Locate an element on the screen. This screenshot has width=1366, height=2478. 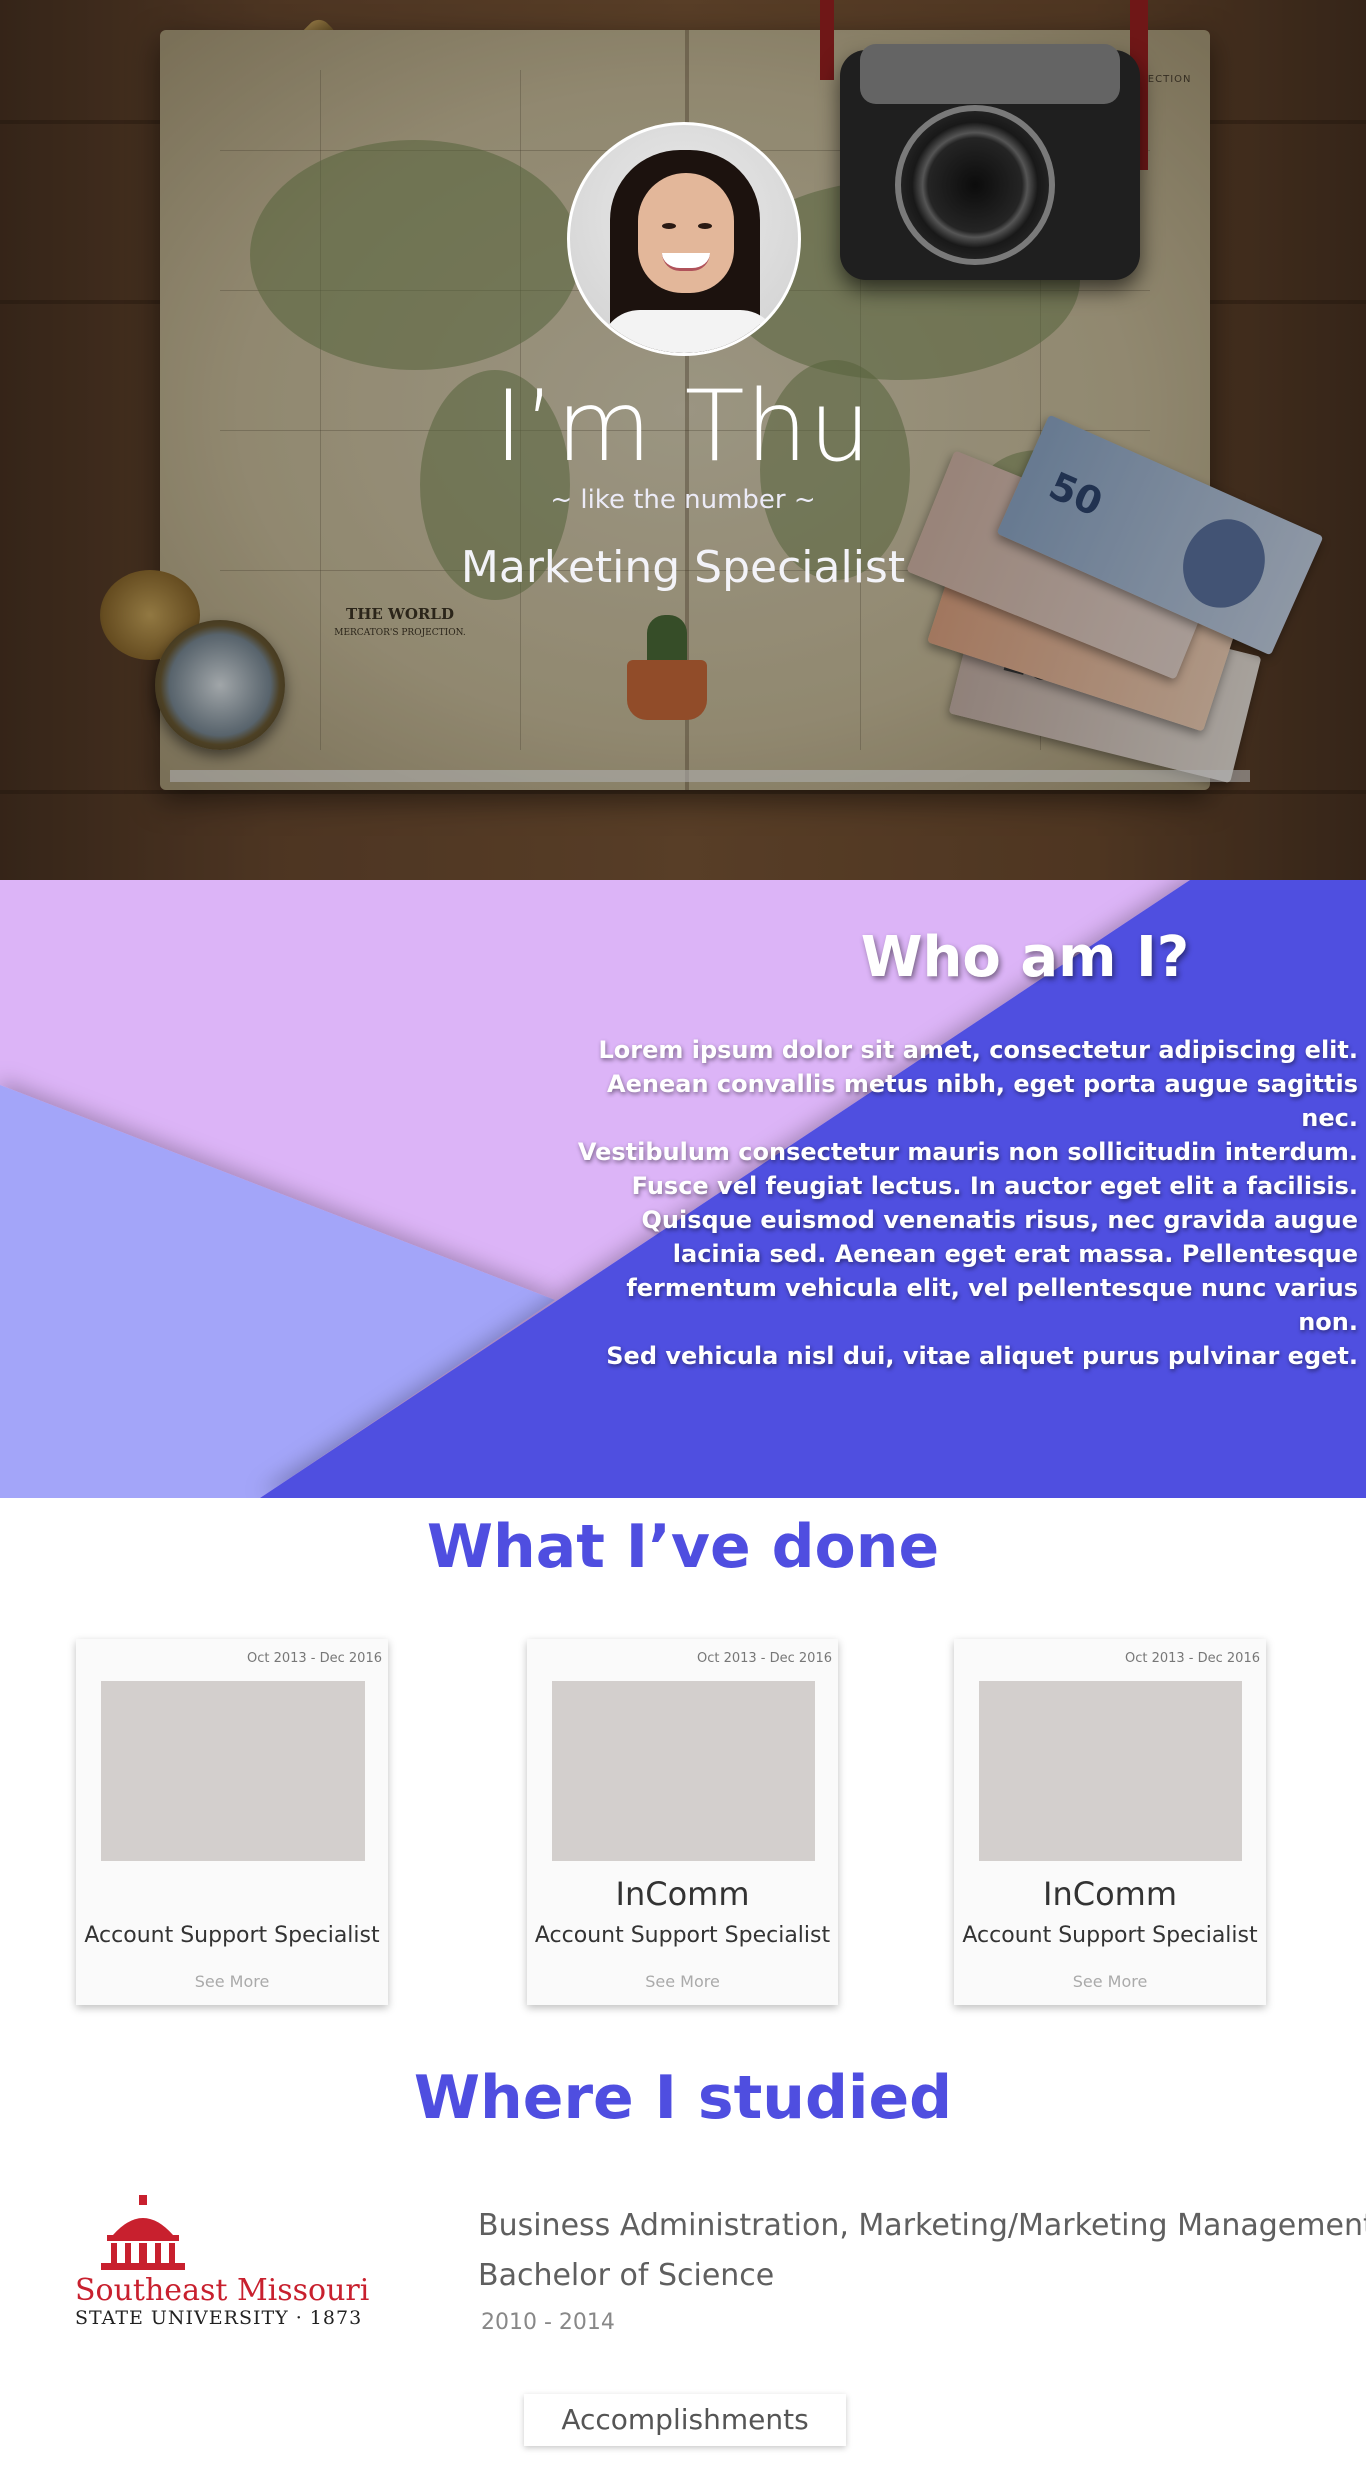
education-years: 2010 - 2014 is located at coordinates (548, 2322).